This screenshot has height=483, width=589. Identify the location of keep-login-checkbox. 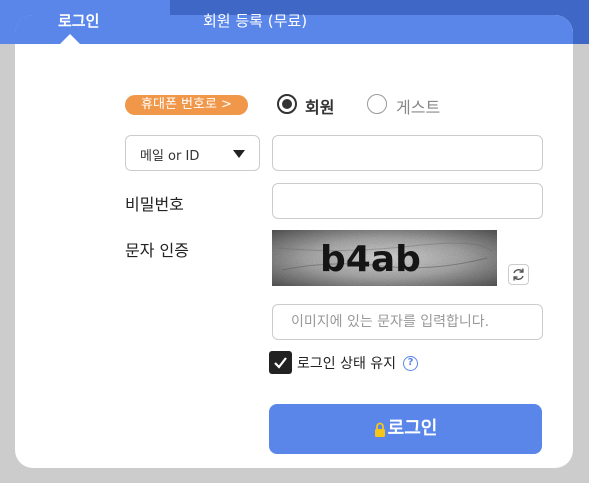
(280, 362).